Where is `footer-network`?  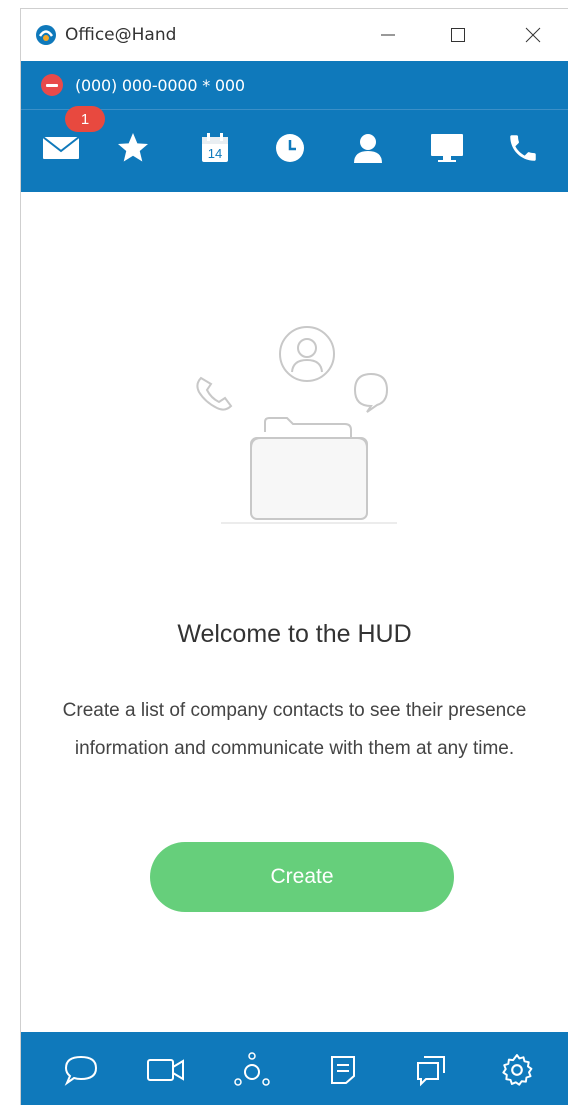 footer-network is located at coordinates (252, 1070).